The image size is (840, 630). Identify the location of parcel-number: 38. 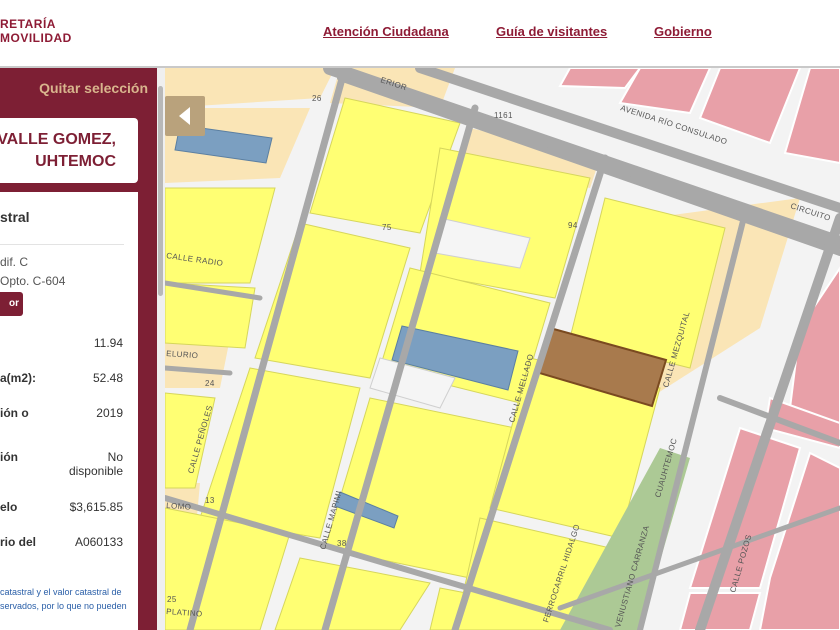
(342, 543).